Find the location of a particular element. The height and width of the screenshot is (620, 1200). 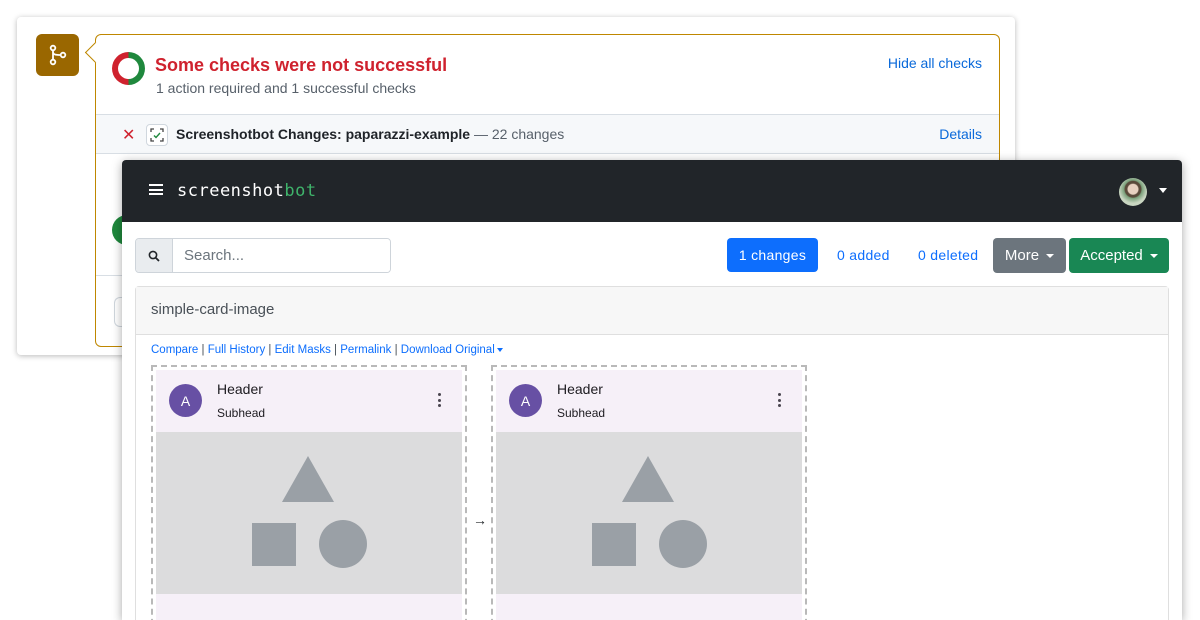

full-history-link: Full History is located at coordinates (237, 350).